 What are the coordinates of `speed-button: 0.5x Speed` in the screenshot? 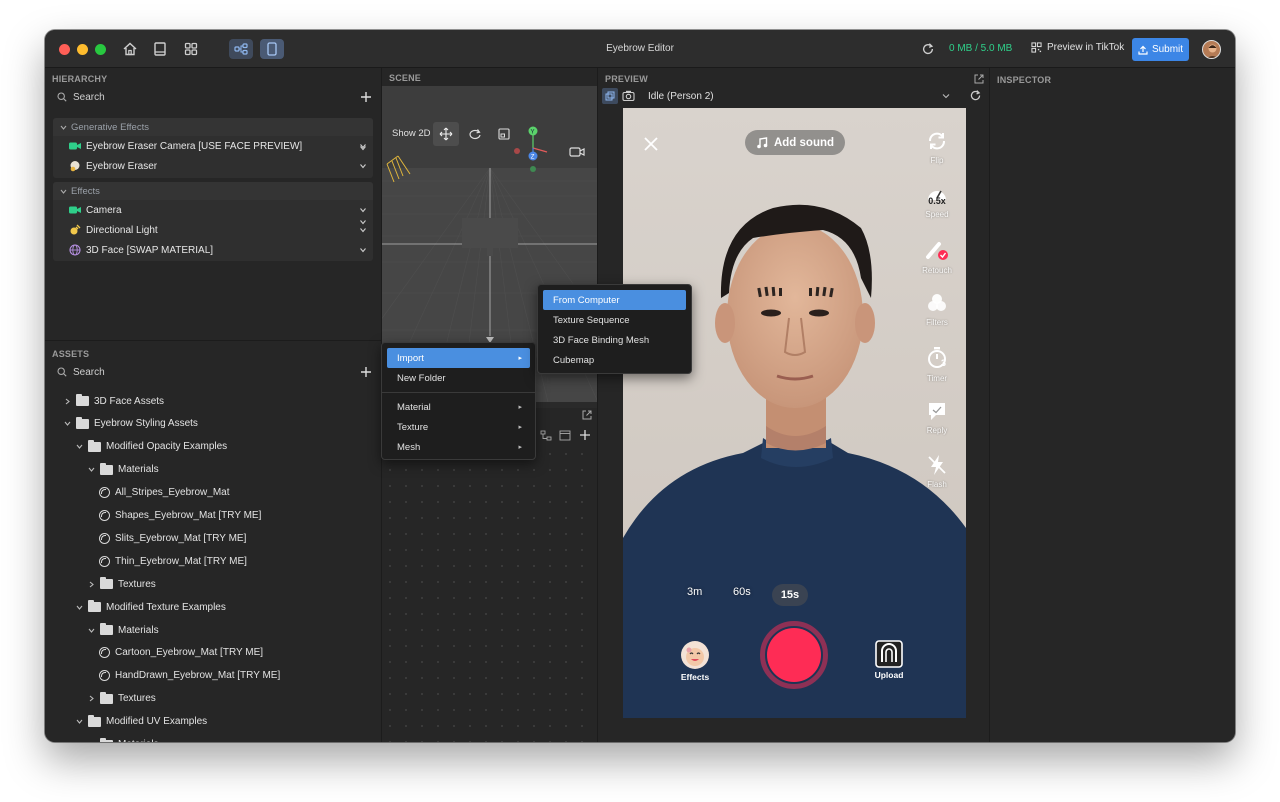 It's located at (937, 201).